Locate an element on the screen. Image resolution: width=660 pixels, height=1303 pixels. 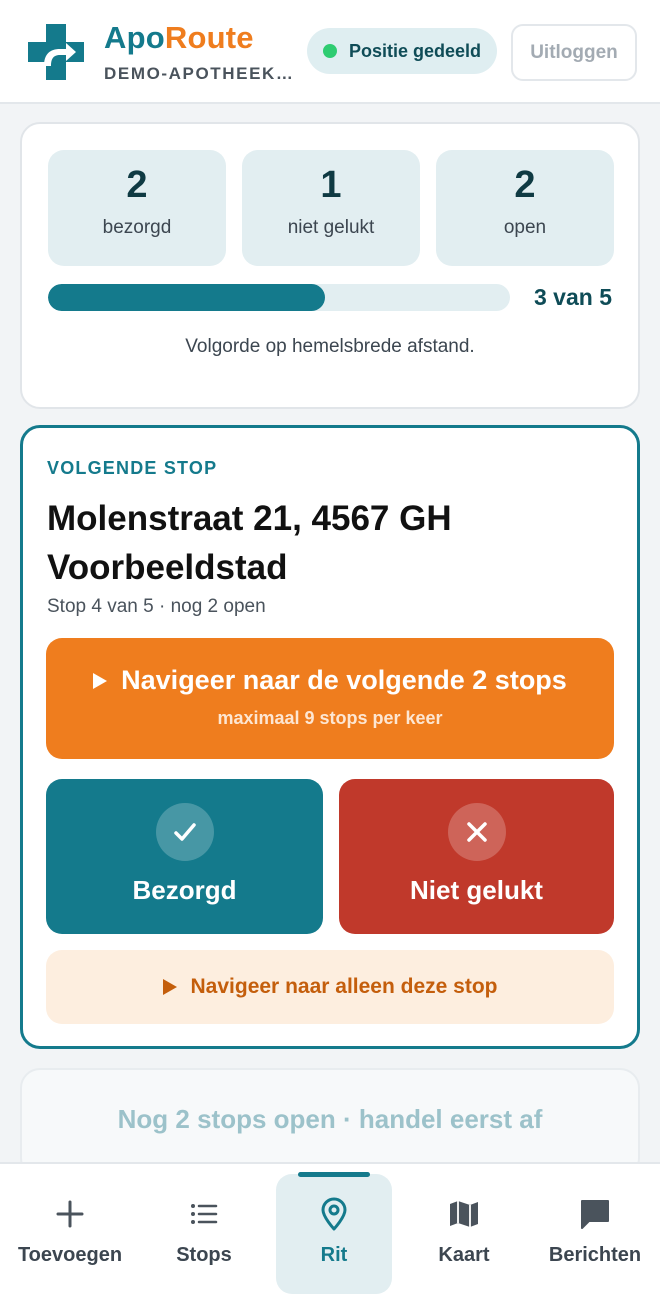
brand-route: Route is located at coordinates (209, 37).